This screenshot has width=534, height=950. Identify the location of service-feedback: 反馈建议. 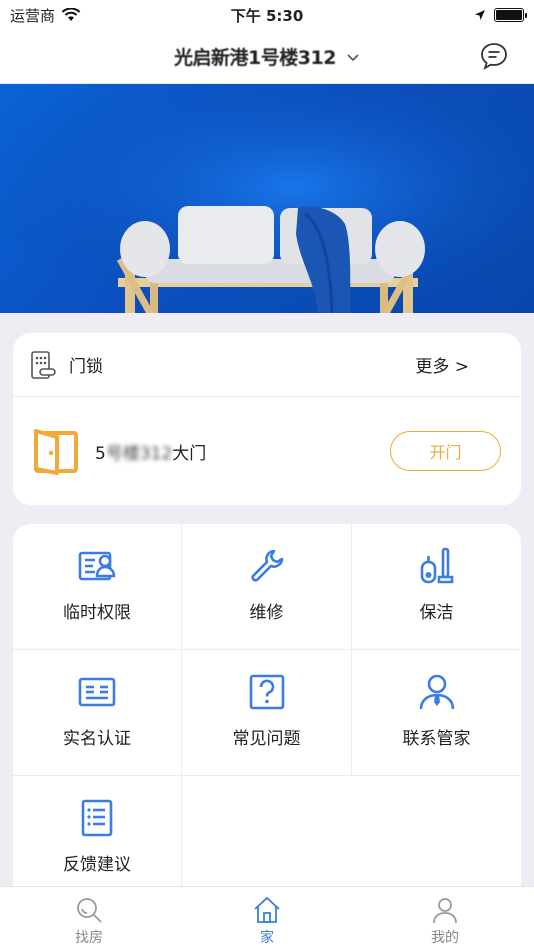
(97, 840).